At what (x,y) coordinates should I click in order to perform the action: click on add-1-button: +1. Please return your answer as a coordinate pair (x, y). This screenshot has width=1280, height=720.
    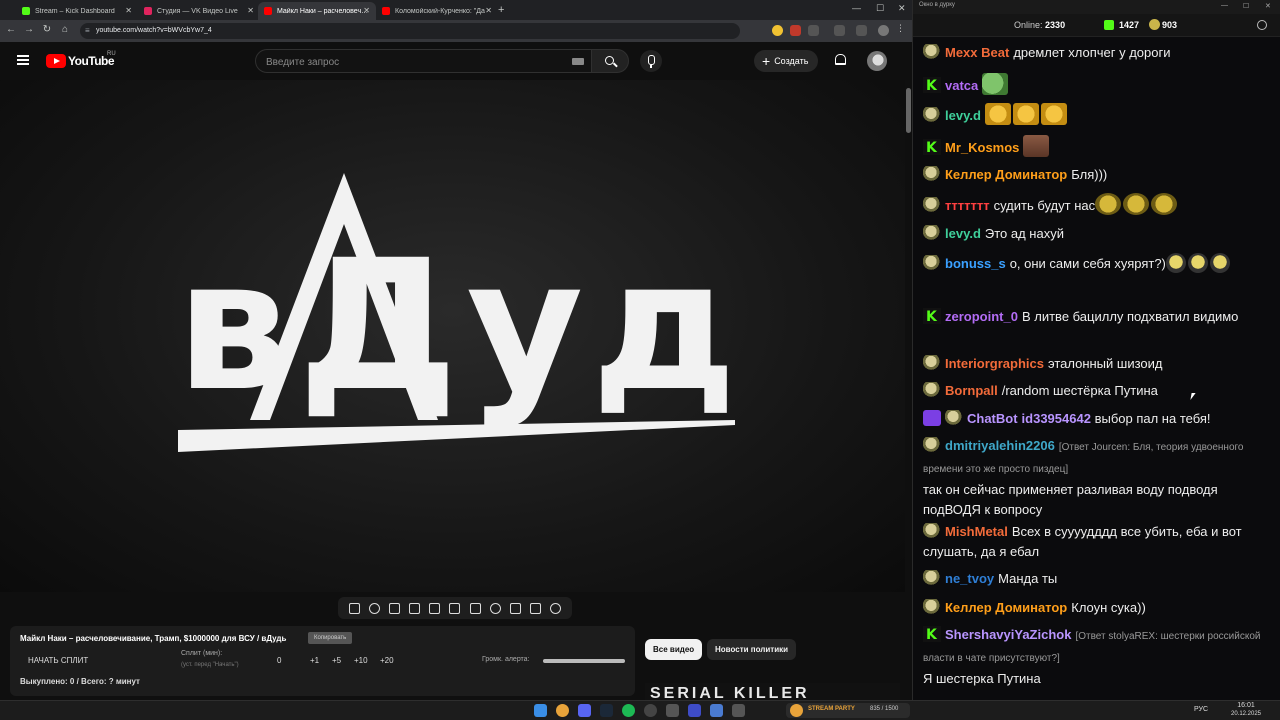
    Looking at the image, I should click on (314, 660).